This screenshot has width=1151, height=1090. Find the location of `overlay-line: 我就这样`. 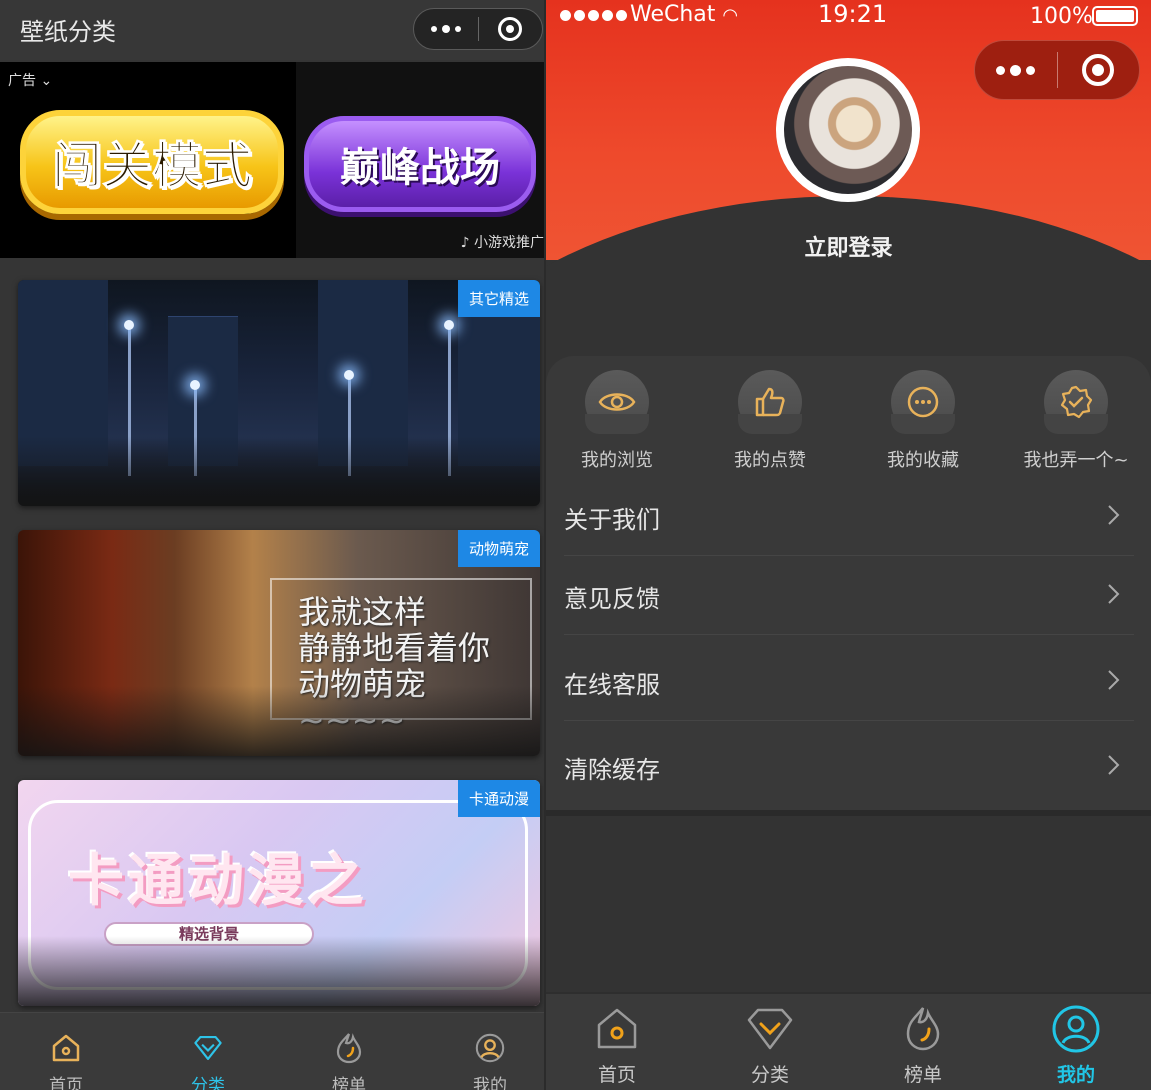

overlay-line: 我就这样 is located at coordinates (362, 612).